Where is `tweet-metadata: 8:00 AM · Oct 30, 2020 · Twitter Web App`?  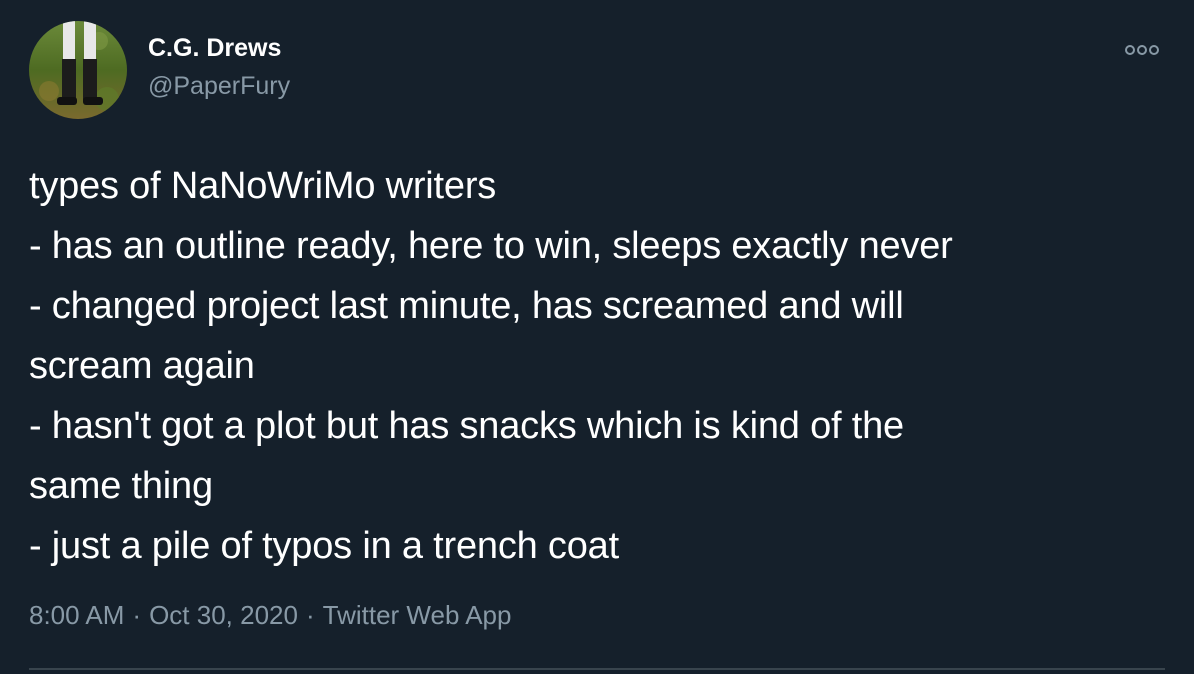
tweet-metadata: 8:00 AM · Oct 30, 2020 · Twitter Web App is located at coordinates (270, 615).